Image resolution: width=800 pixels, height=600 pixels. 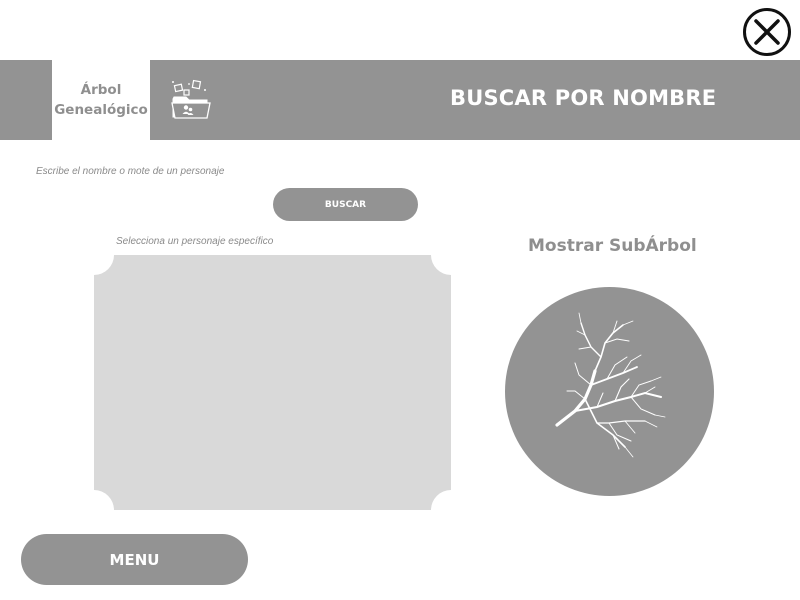 I want to click on tab-family-tree: Árbol Genealógico, so click(x=101, y=100).